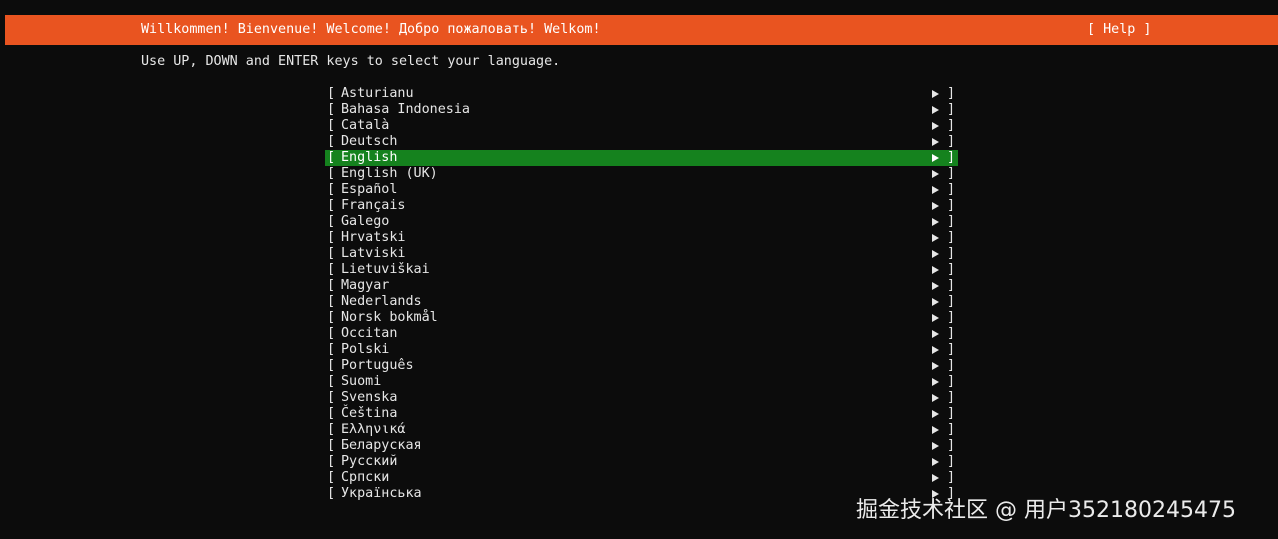  What do you see at coordinates (641, 222) in the screenshot?
I see `language-option: [Galego]` at bounding box center [641, 222].